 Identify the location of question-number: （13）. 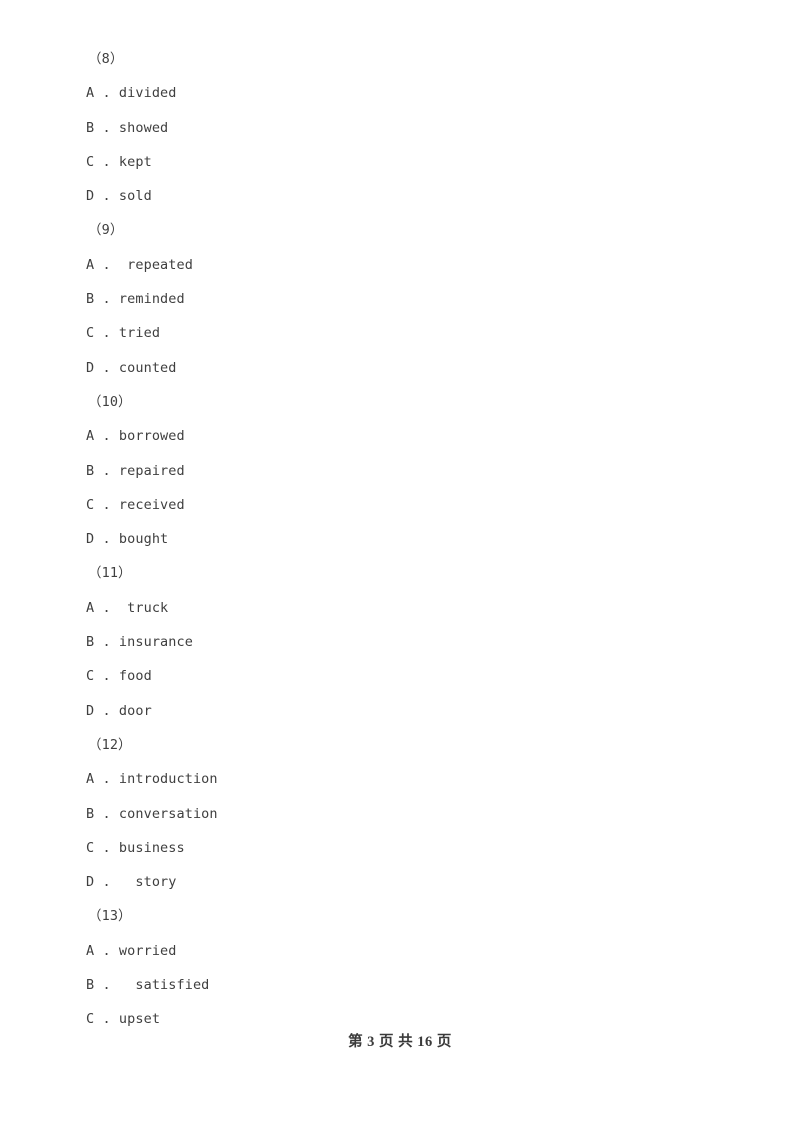
(110, 916).